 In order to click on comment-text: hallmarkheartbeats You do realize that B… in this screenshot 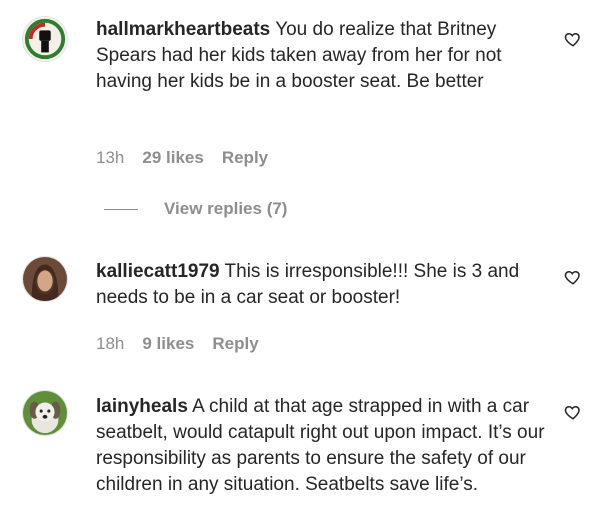, I will do `click(321, 56)`.